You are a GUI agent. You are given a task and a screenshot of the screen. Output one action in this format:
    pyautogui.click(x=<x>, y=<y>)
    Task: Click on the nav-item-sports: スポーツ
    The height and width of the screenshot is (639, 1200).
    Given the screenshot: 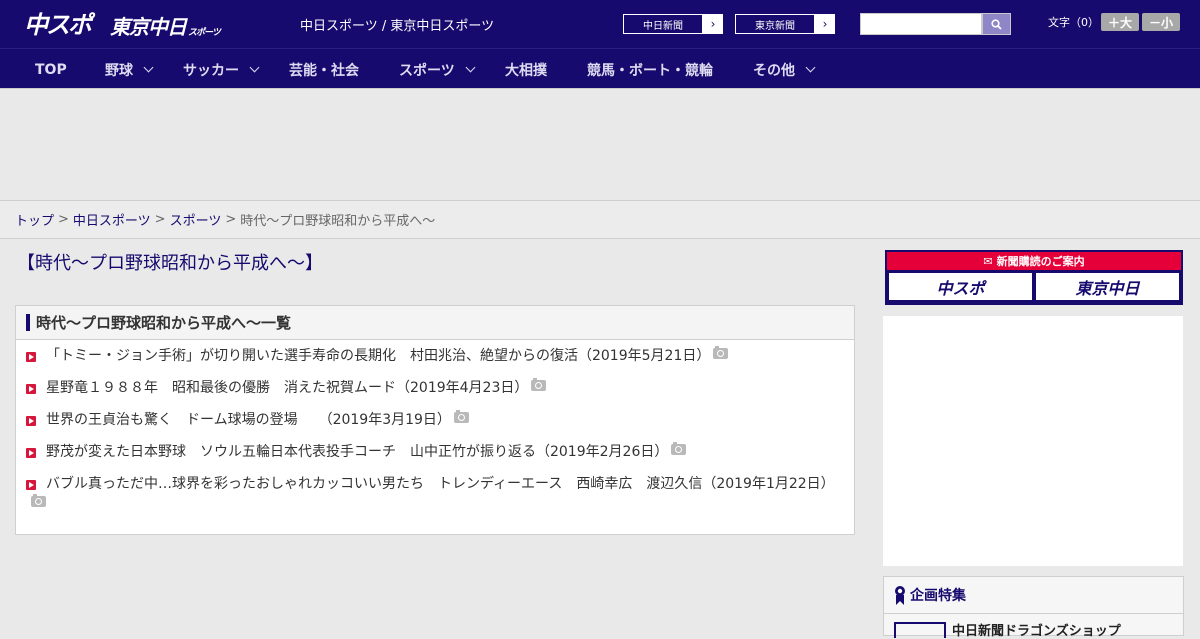 What is the action you would take?
    pyautogui.click(x=437, y=69)
    